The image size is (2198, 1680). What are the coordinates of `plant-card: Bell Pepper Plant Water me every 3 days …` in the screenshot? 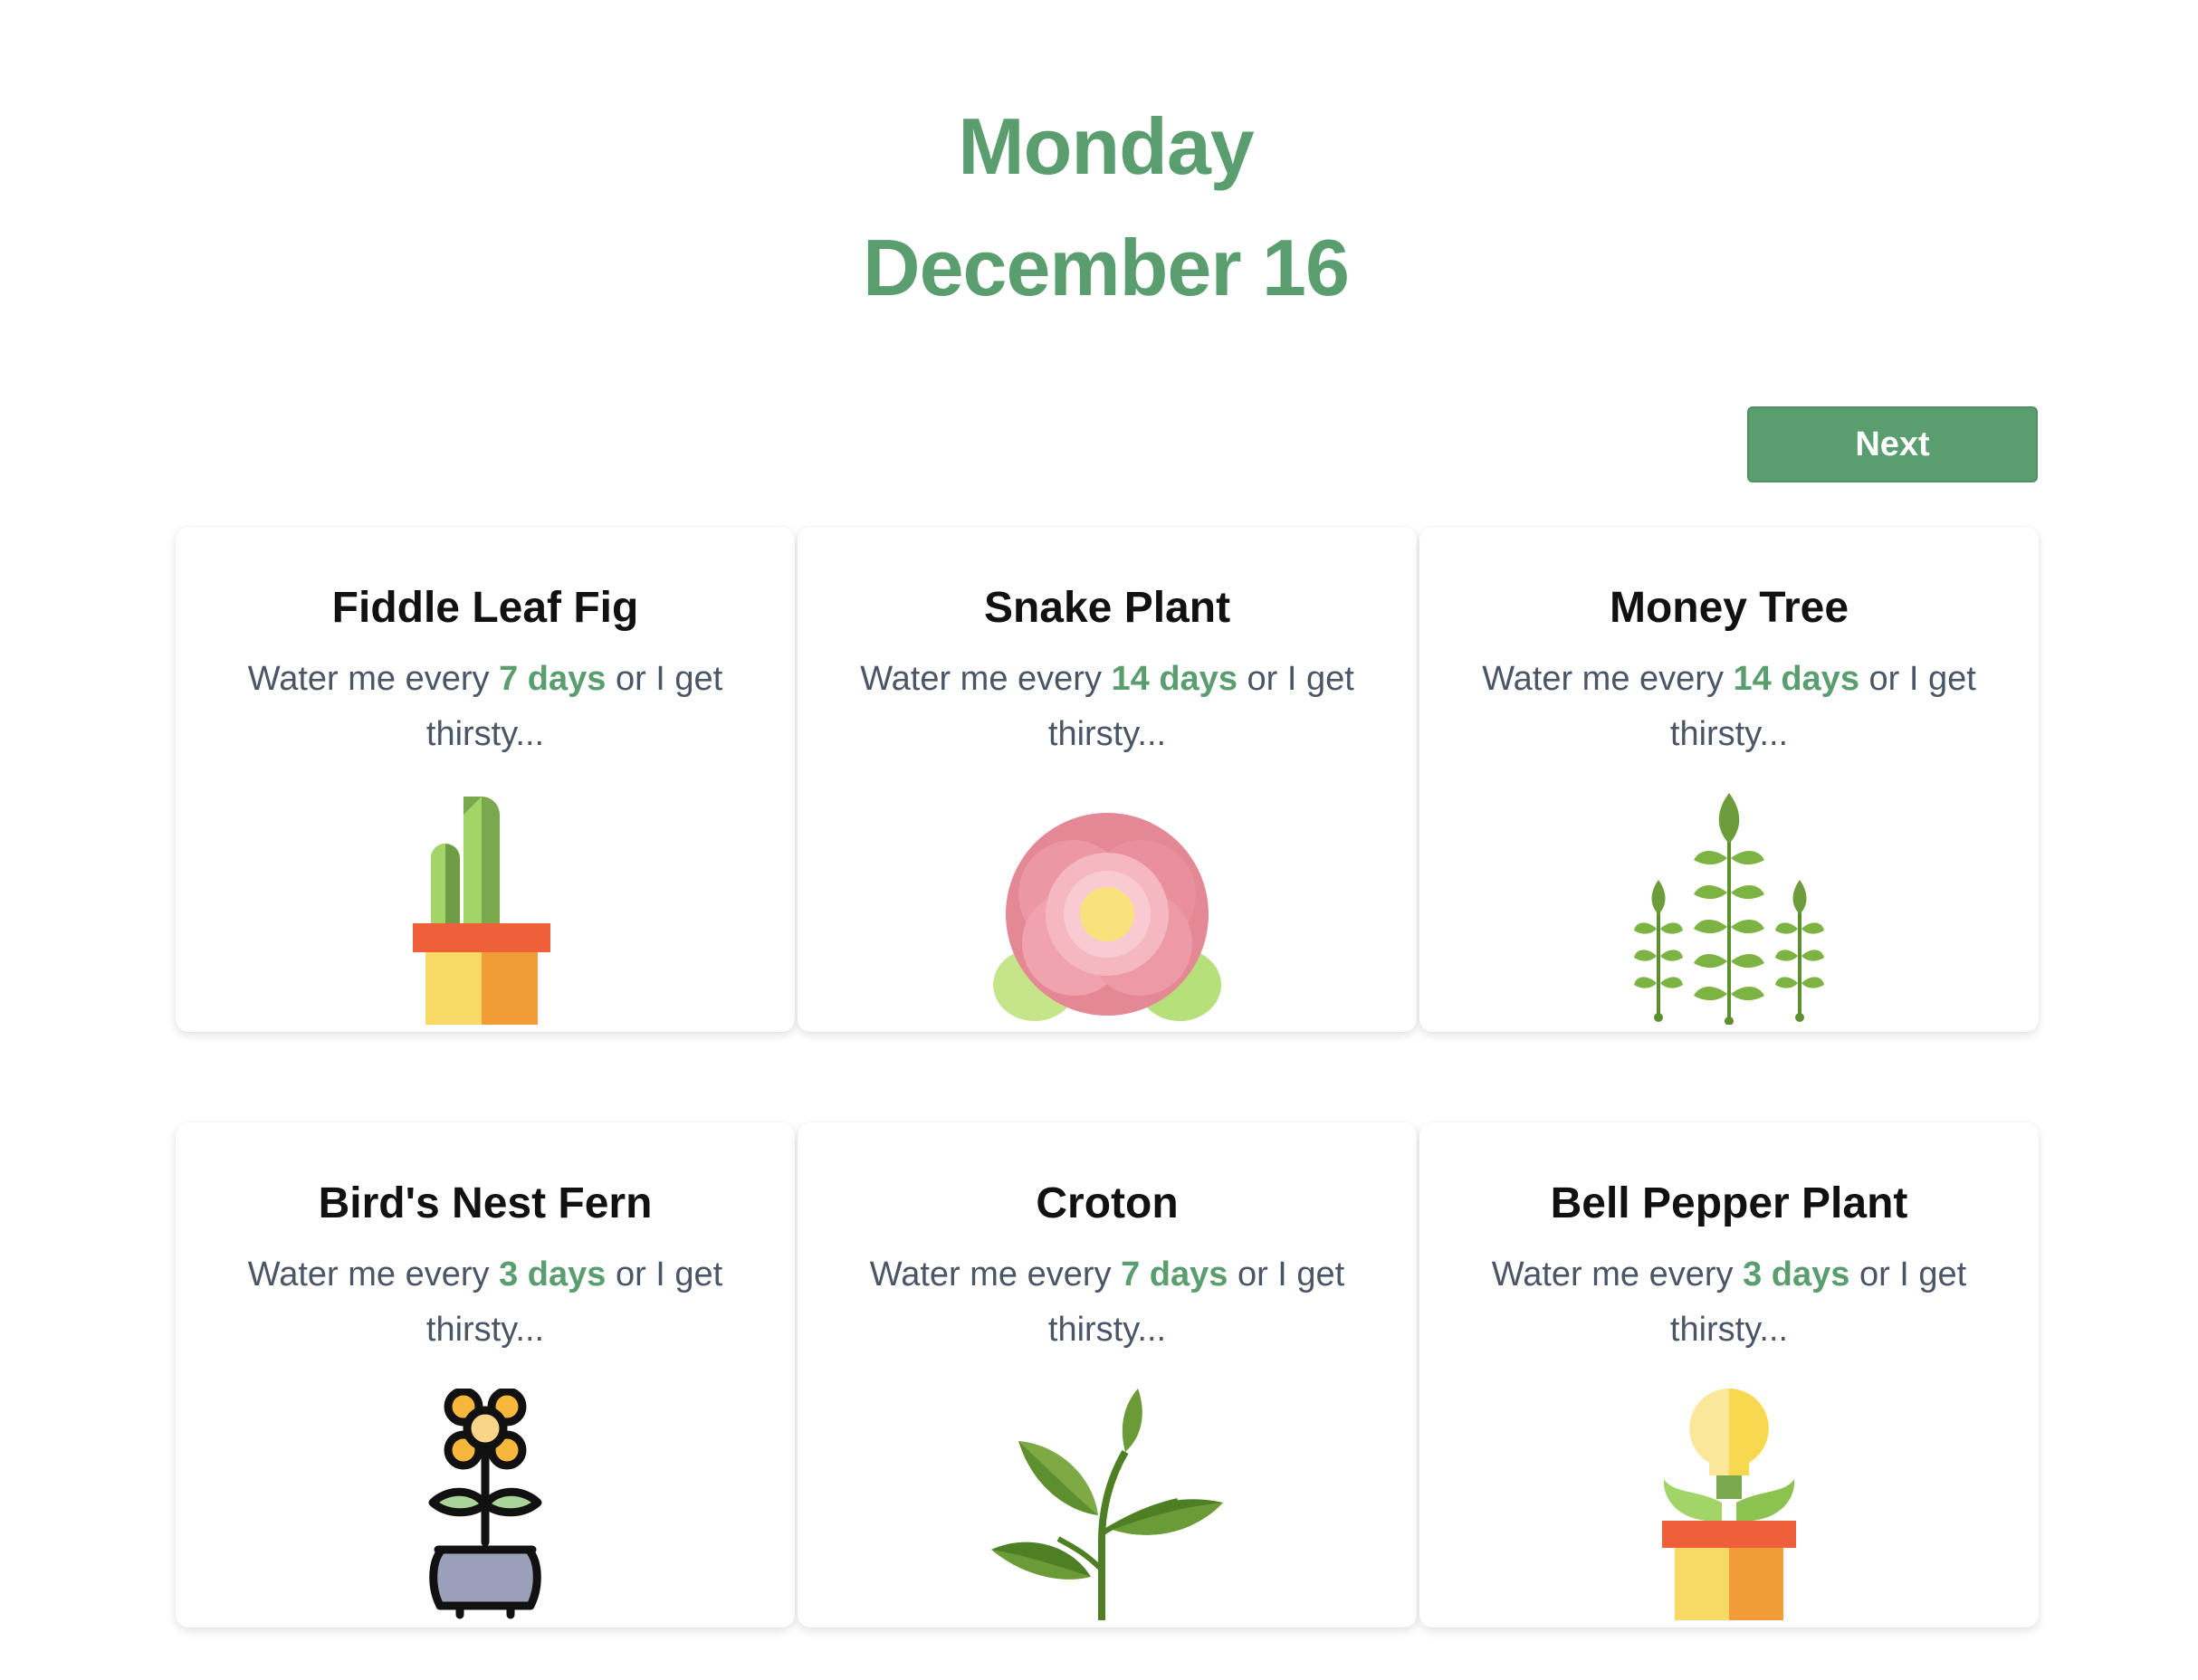 It's located at (1729, 1375).